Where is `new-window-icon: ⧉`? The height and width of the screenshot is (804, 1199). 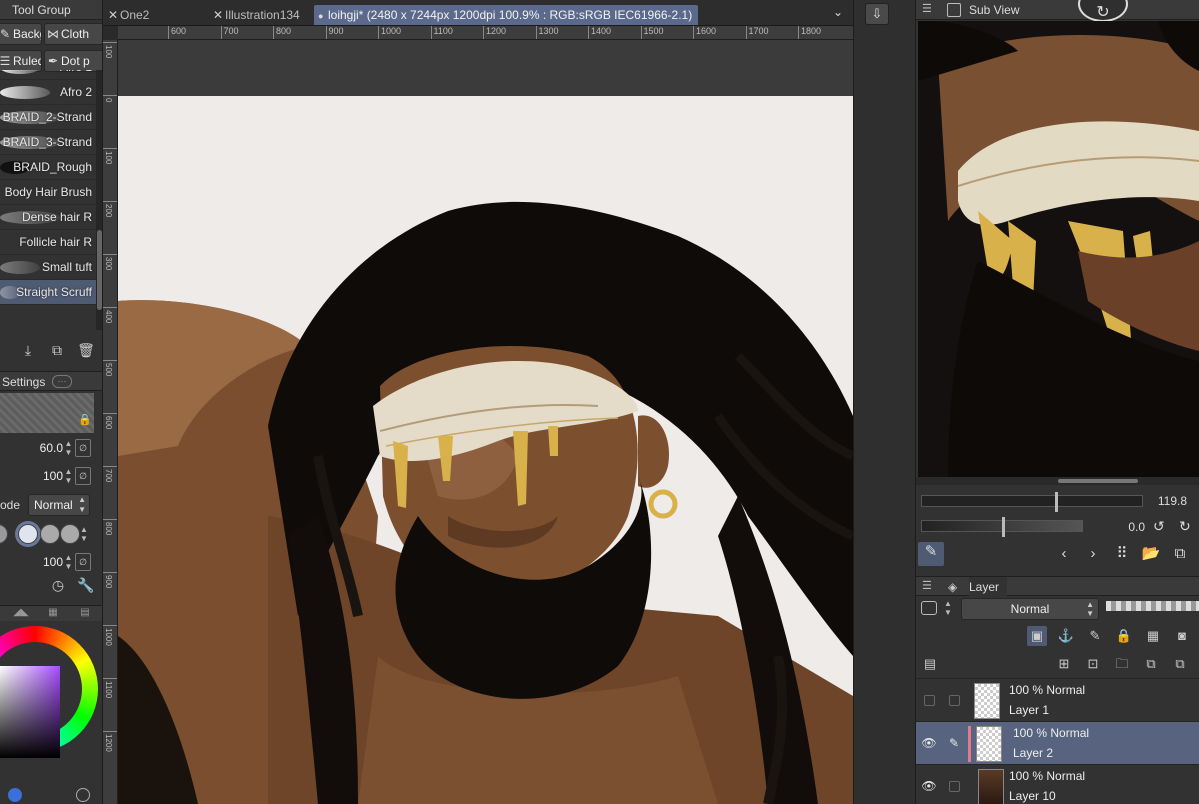
new-window-icon: ⧉ is located at coordinates (1180, 554).